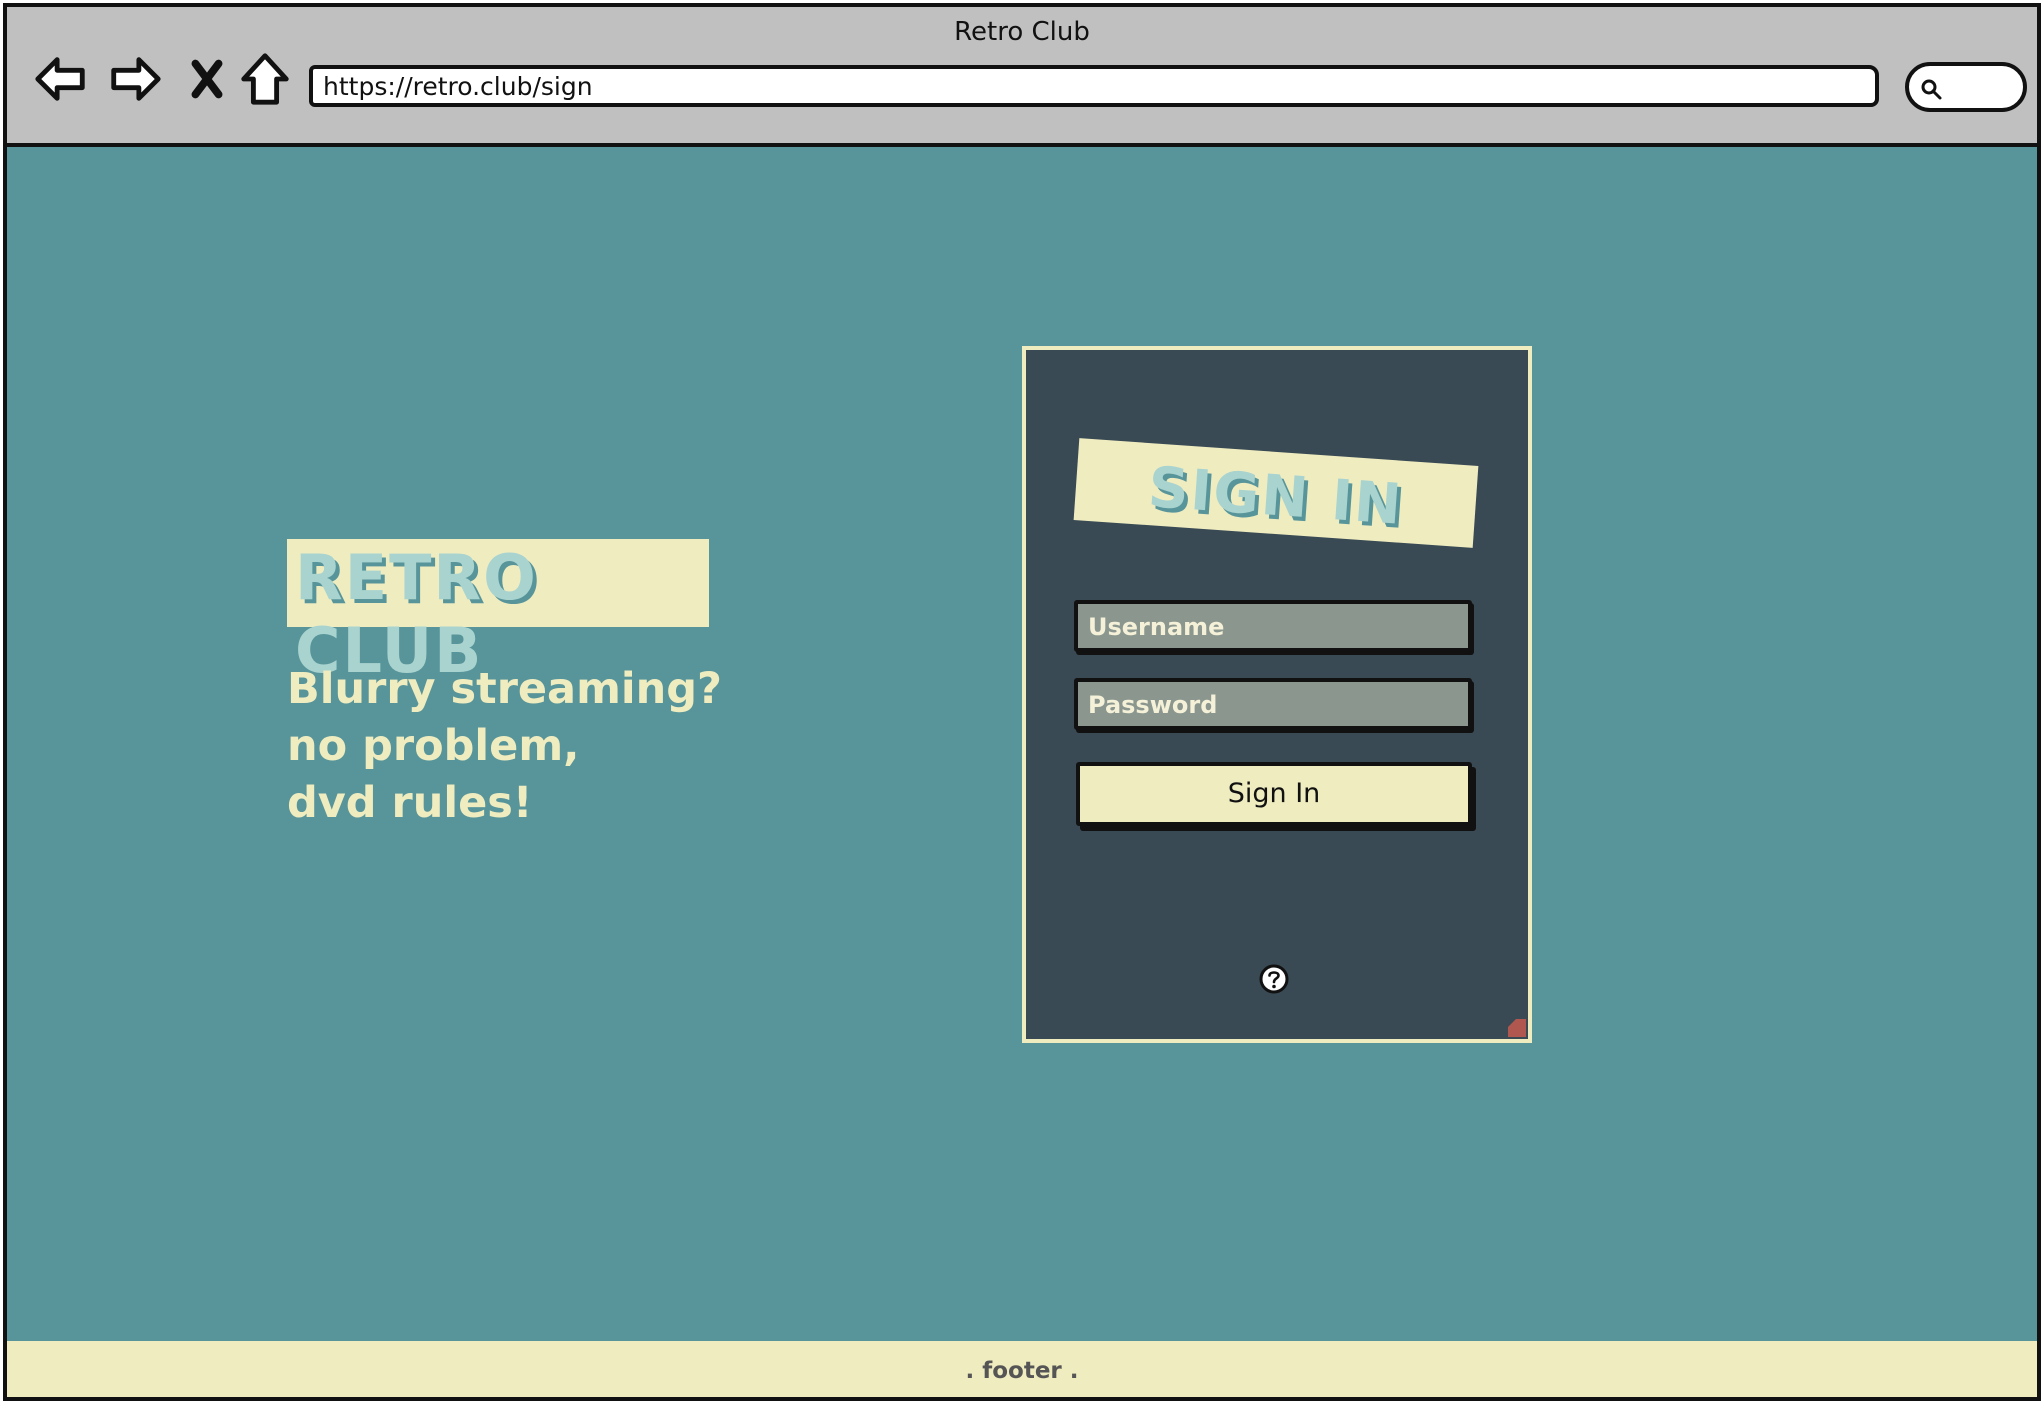 This screenshot has width=2044, height=1404. I want to click on close-icon, so click(207, 79).